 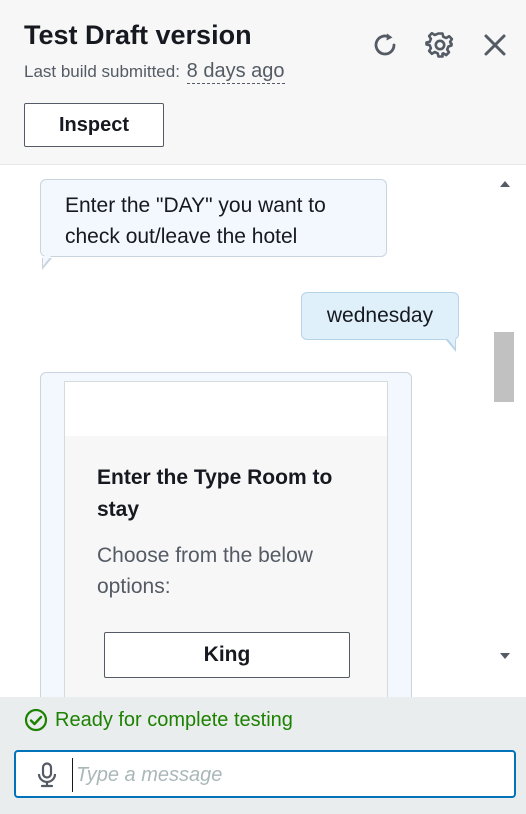 I want to click on build-status-label: Last build submitted:, so click(x=102, y=71).